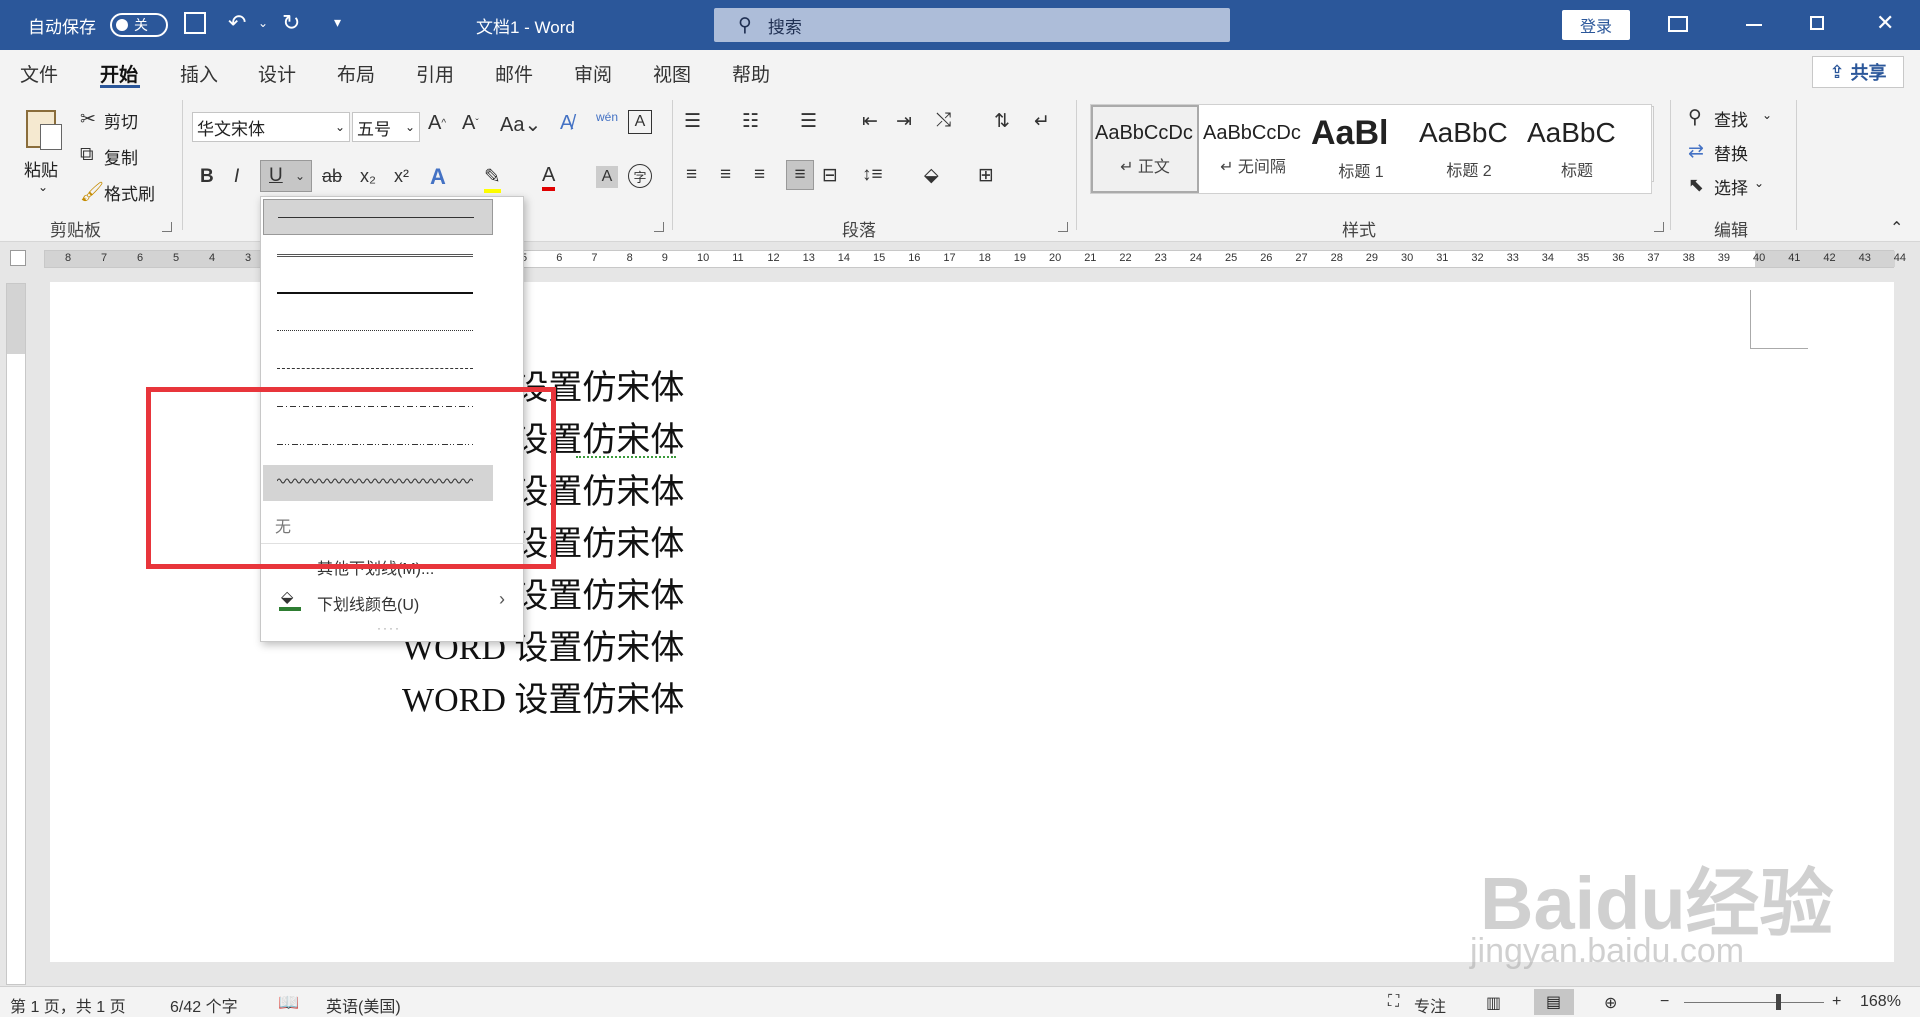 Image resolution: width=1920 pixels, height=1017 pixels. What do you see at coordinates (830, 175) in the screenshot?
I see `distributed-icon: ⊟` at bounding box center [830, 175].